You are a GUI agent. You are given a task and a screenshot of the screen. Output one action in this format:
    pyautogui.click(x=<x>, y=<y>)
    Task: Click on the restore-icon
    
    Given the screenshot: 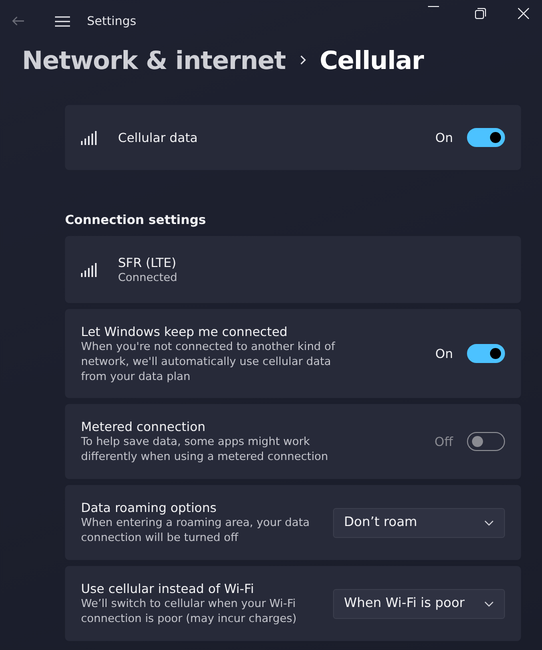 What is the action you would take?
    pyautogui.click(x=480, y=13)
    